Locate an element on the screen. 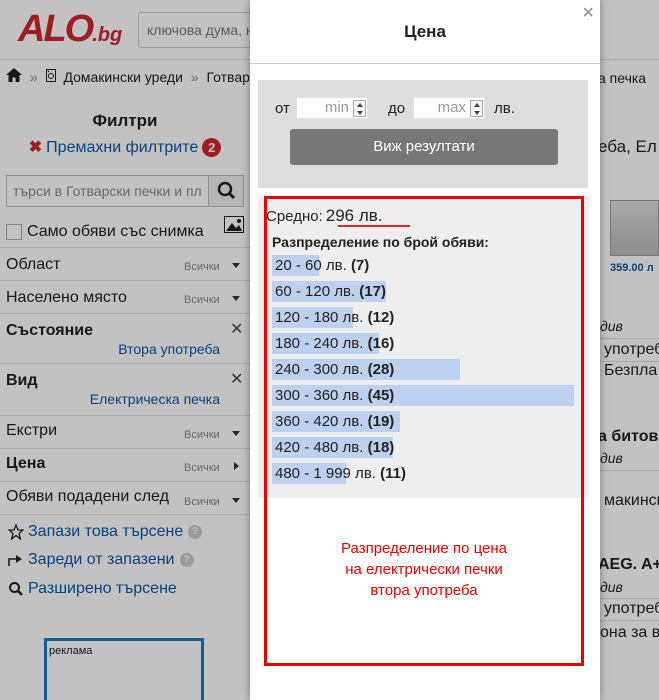  price-range-form: от min до max лв. Виж резултати is located at coordinates (423, 134).